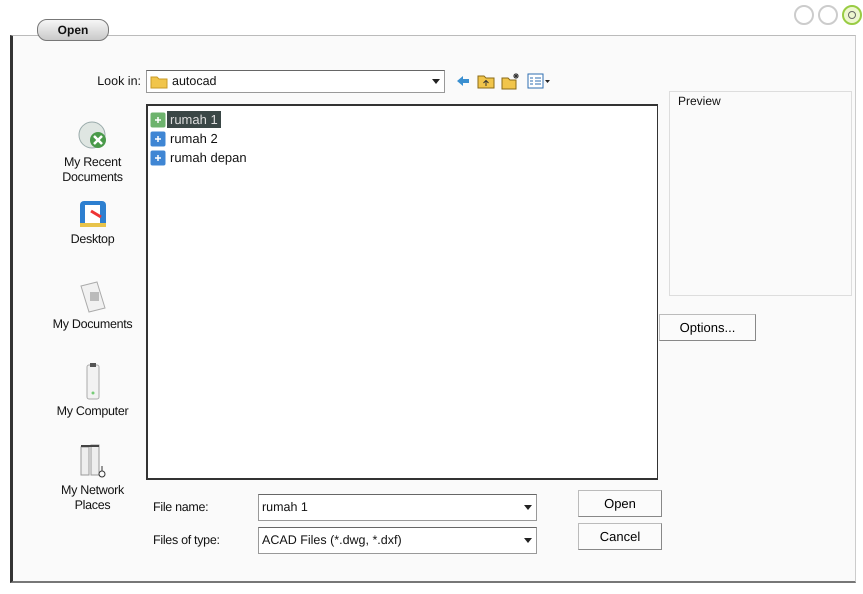 This screenshot has width=863, height=594. Describe the element at coordinates (93, 214) in the screenshot. I see `desktop-icon` at that location.